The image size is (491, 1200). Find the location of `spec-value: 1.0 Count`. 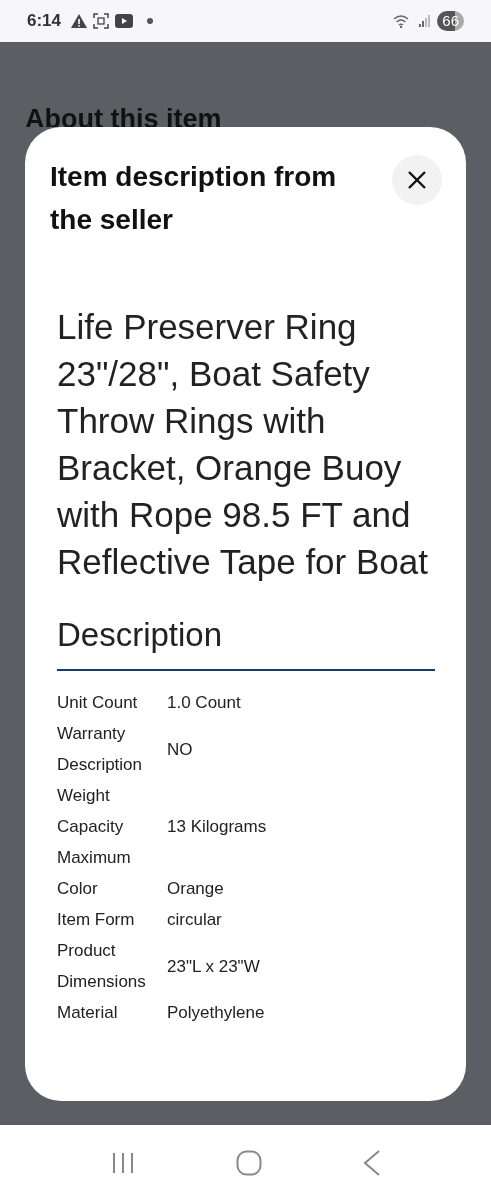

spec-value: 1.0 Count is located at coordinates (204, 703).